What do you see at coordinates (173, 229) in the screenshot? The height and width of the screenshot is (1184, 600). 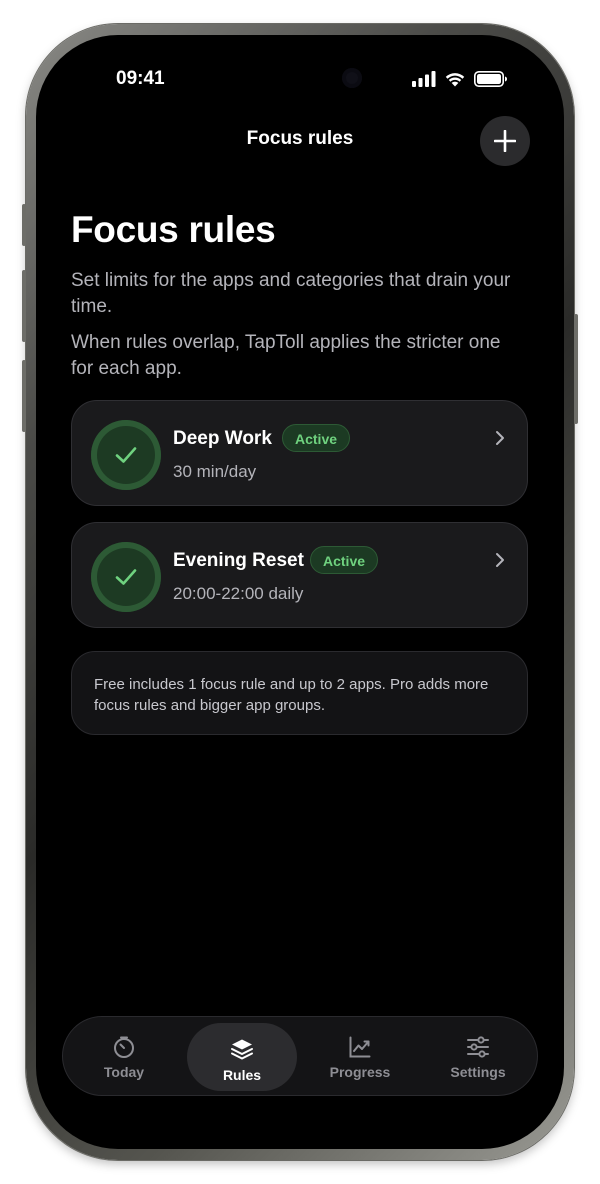 I see `page-title: Focus rules` at bounding box center [173, 229].